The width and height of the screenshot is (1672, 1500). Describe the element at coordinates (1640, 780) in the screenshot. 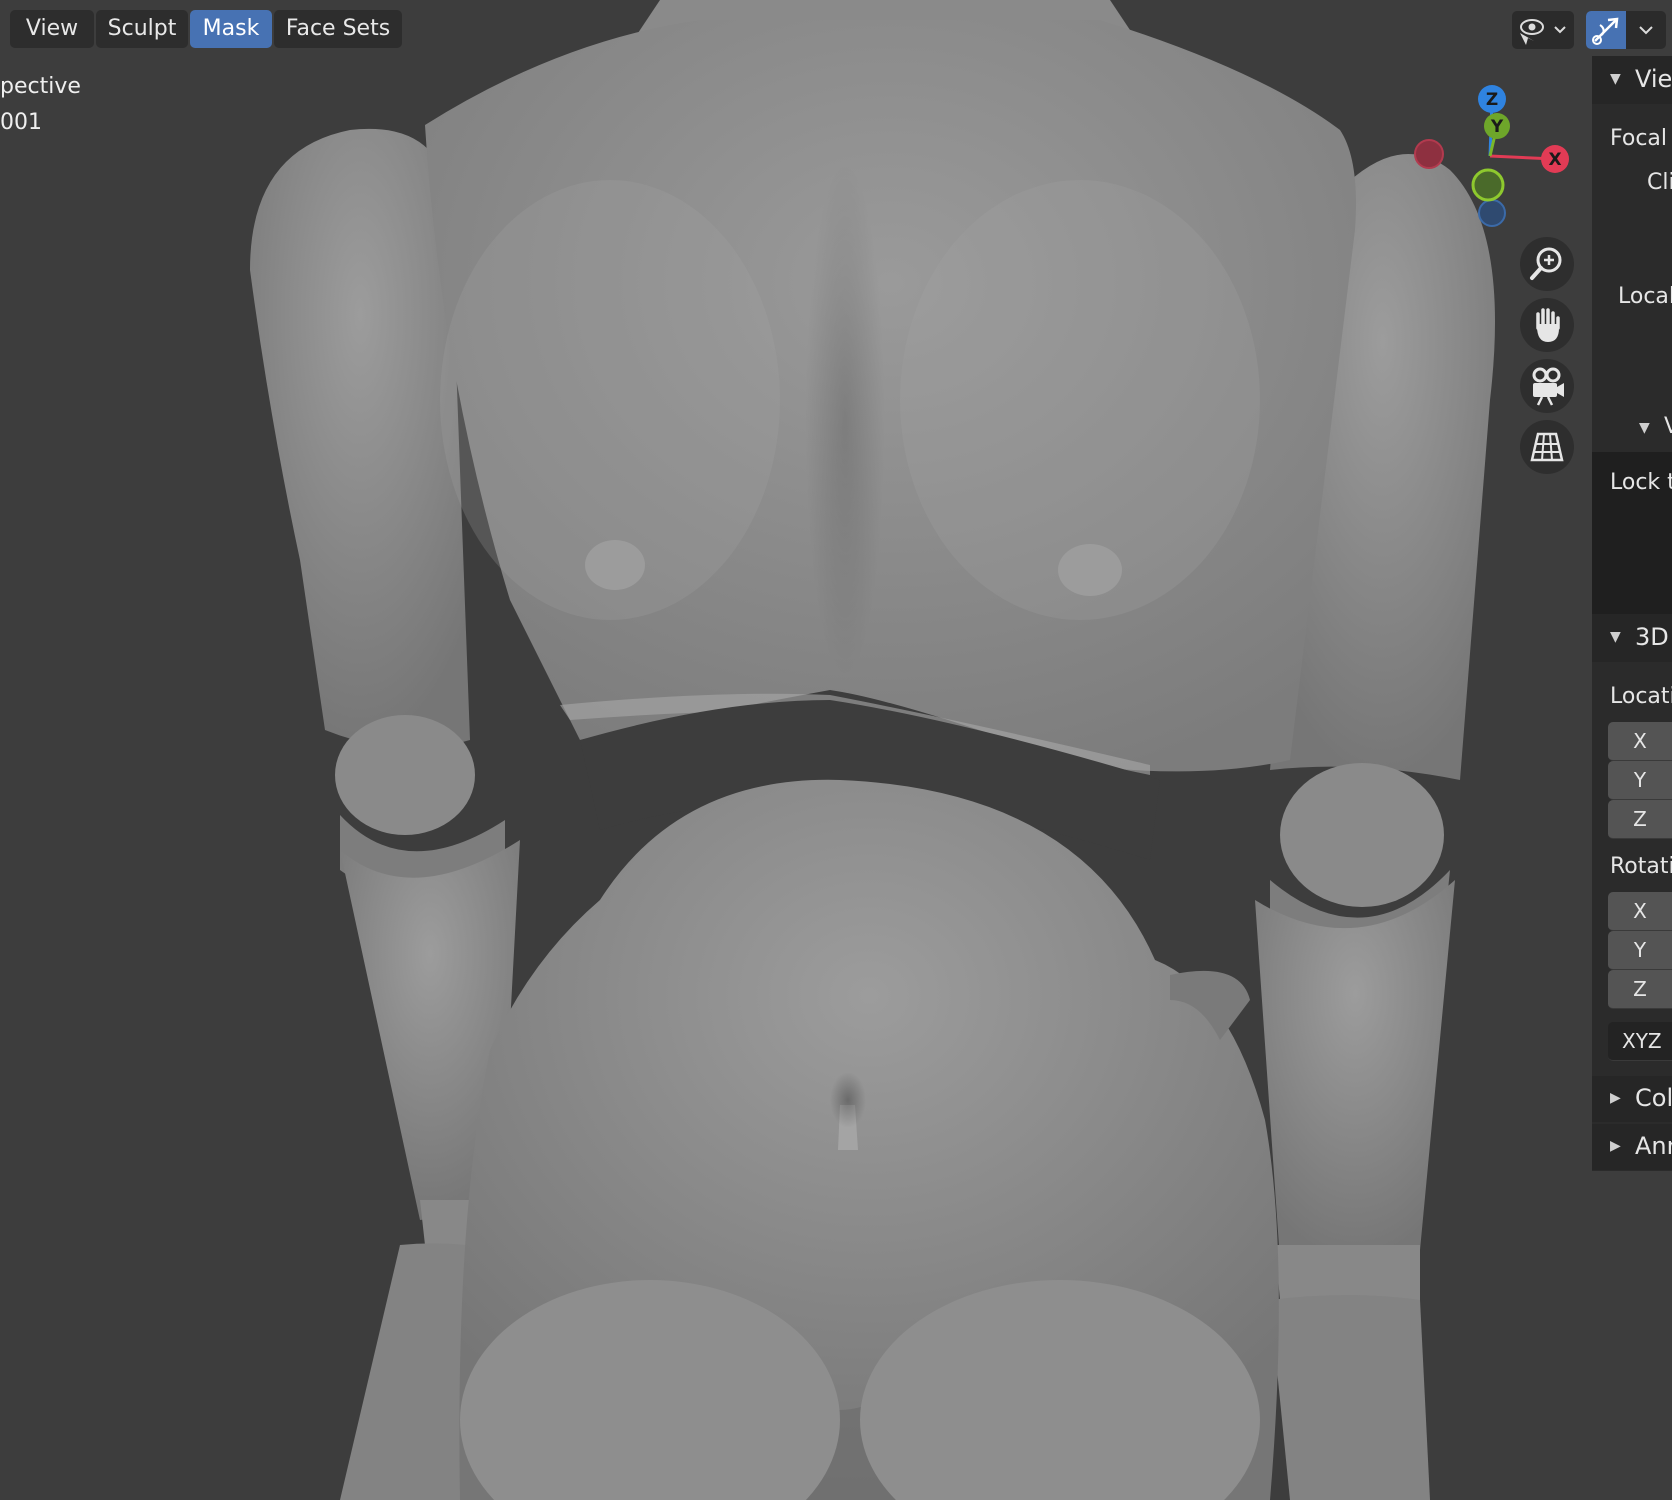

I see `cursor-location-y-field: Y` at that location.